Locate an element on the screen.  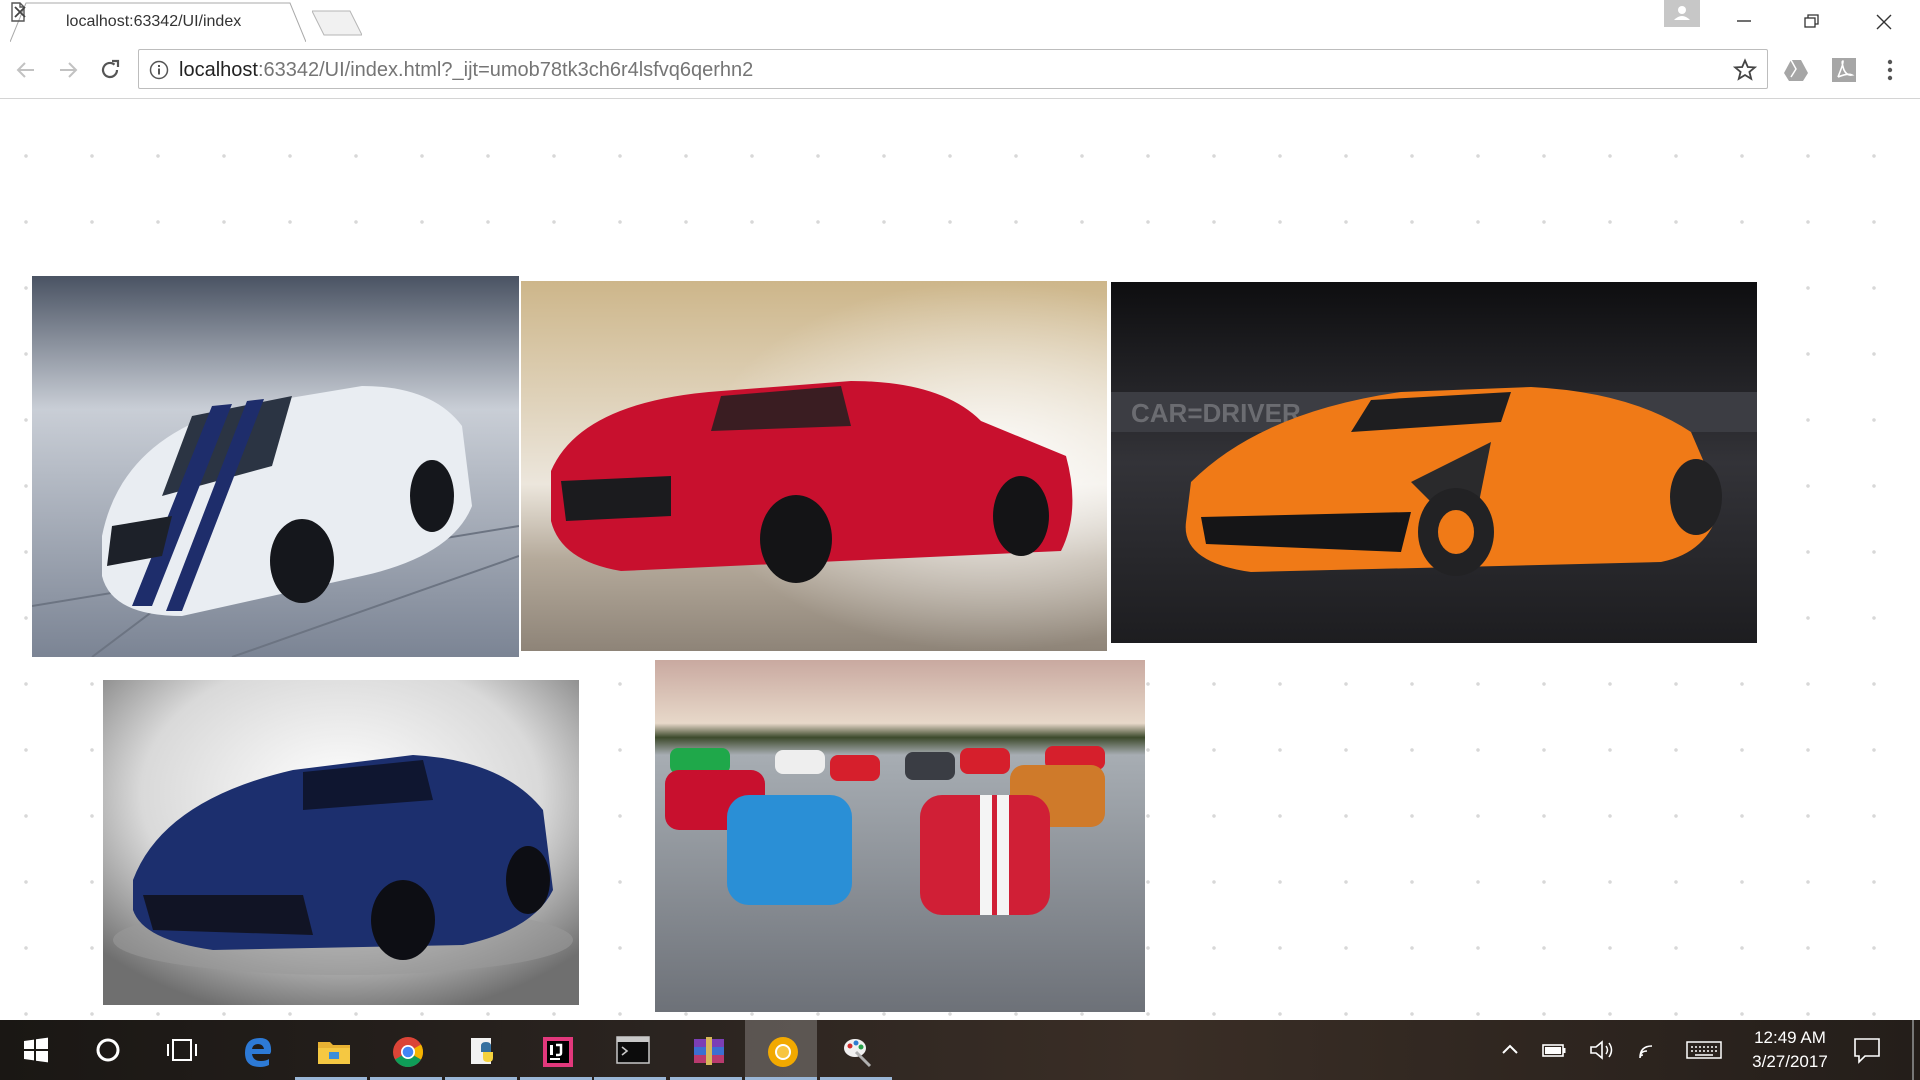
edge-taskbar-button is located at coordinates (256, 1050).